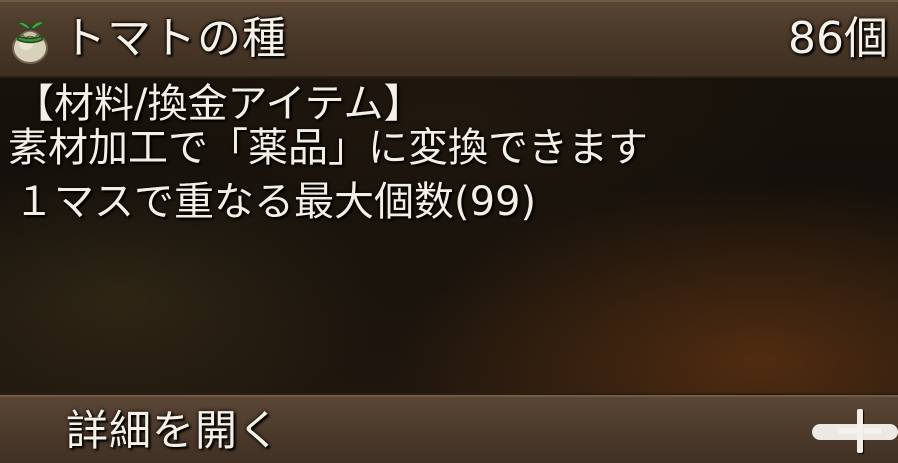 This screenshot has height=463, width=898. Describe the element at coordinates (838, 38) in the screenshot. I see `item-count: 86個` at that location.